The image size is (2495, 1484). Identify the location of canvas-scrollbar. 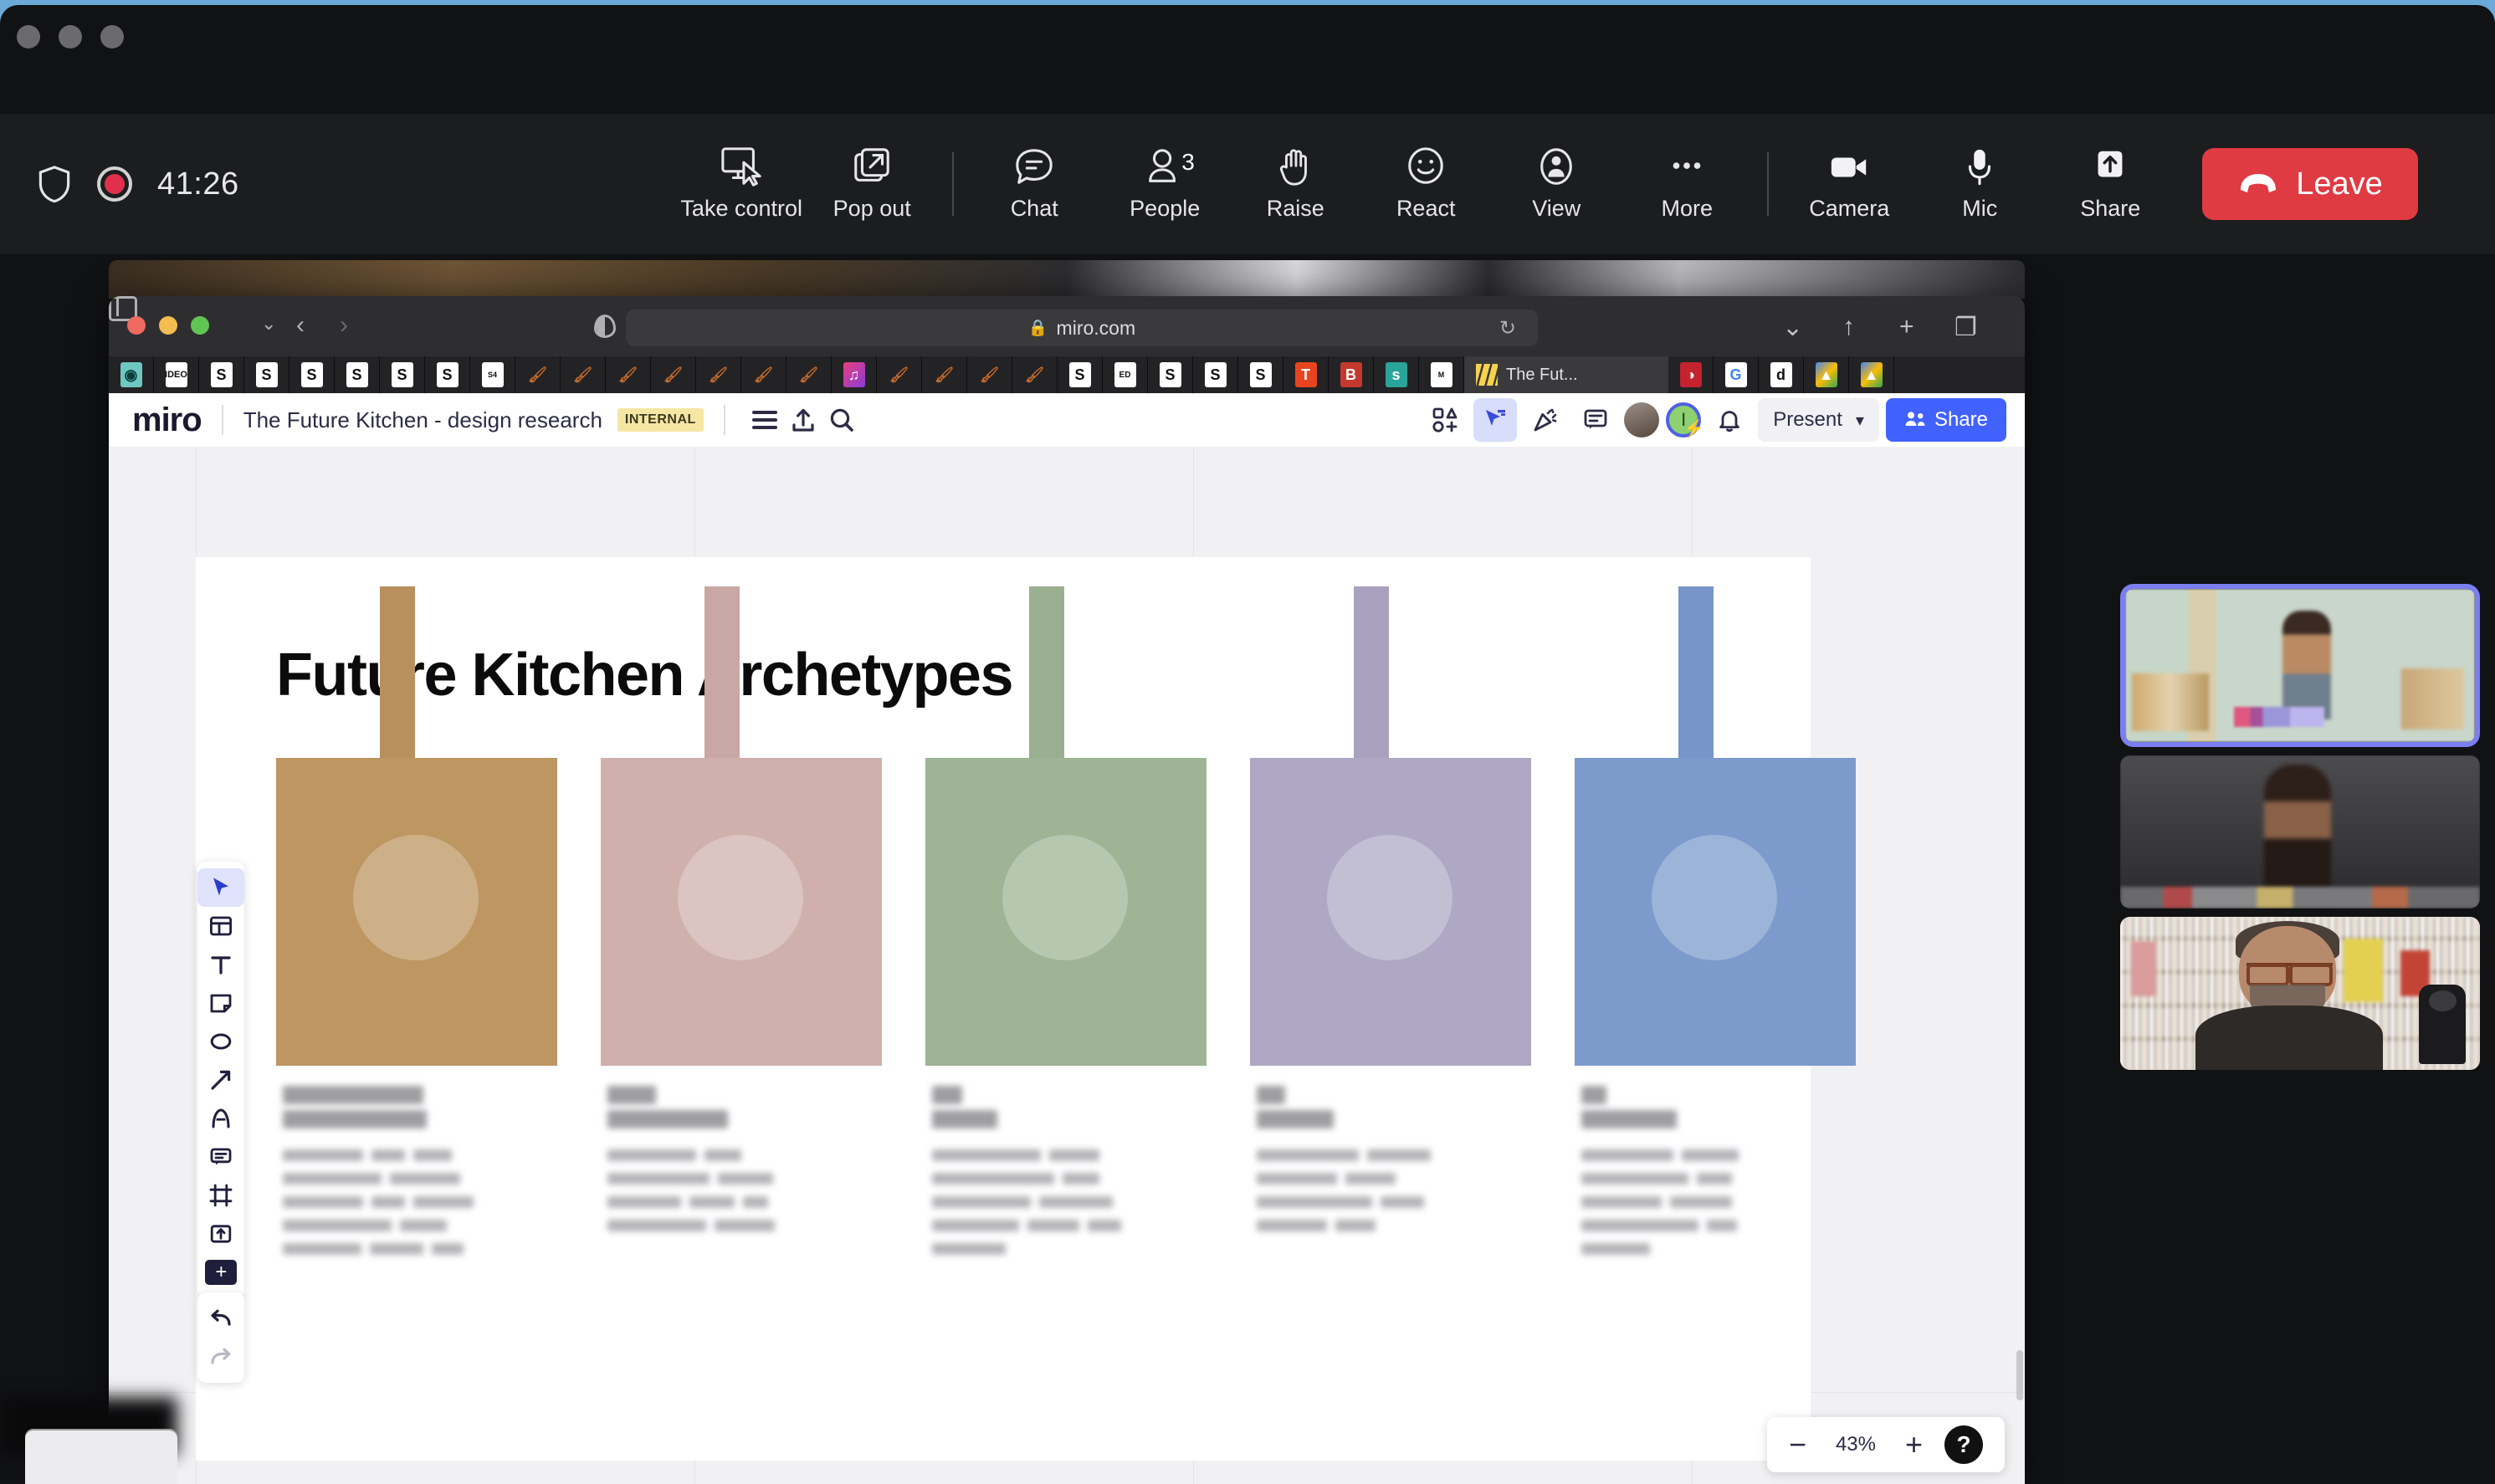
(2019, 1375).